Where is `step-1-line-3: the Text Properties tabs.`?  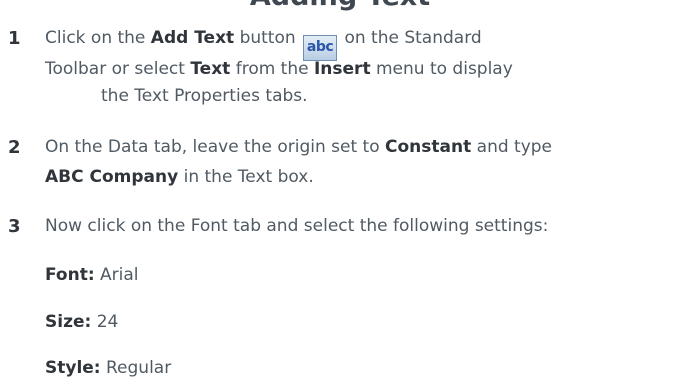 step-1-line-3: the Text Properties tabs. is located at coordinates (204, 96).